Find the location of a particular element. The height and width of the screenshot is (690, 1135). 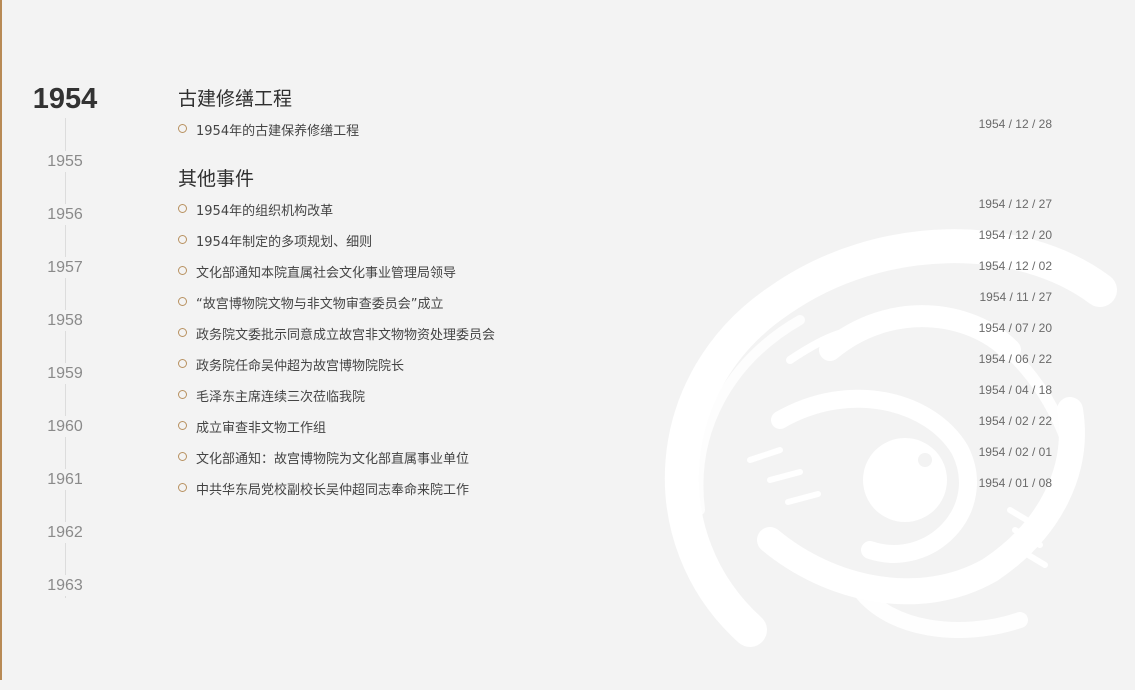

event-item: 文化部通知：故宫博物院为文化部直属事业单位 1954 / 02 / 01 is located at coordinates (615, 456).